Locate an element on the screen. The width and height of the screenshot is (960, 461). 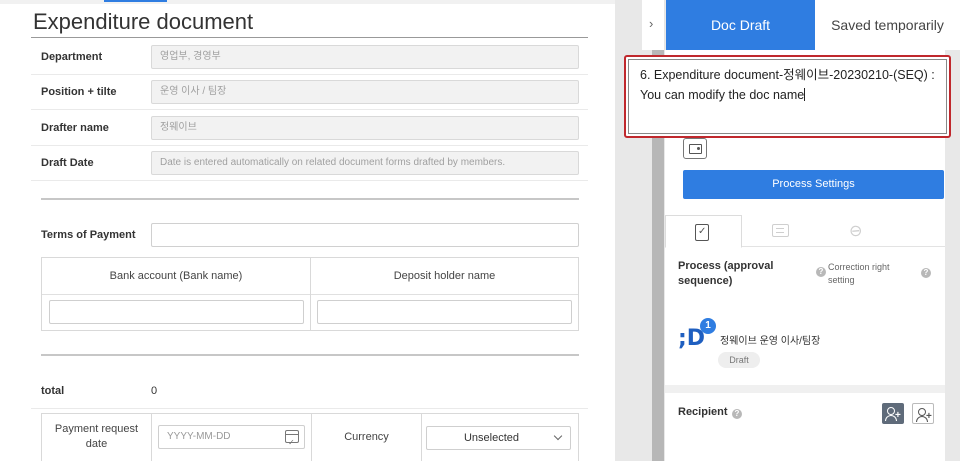
approver-item: ;D 1 정웨이브 운영 이사/팀장 Draft is located at coordinates (808, 348).